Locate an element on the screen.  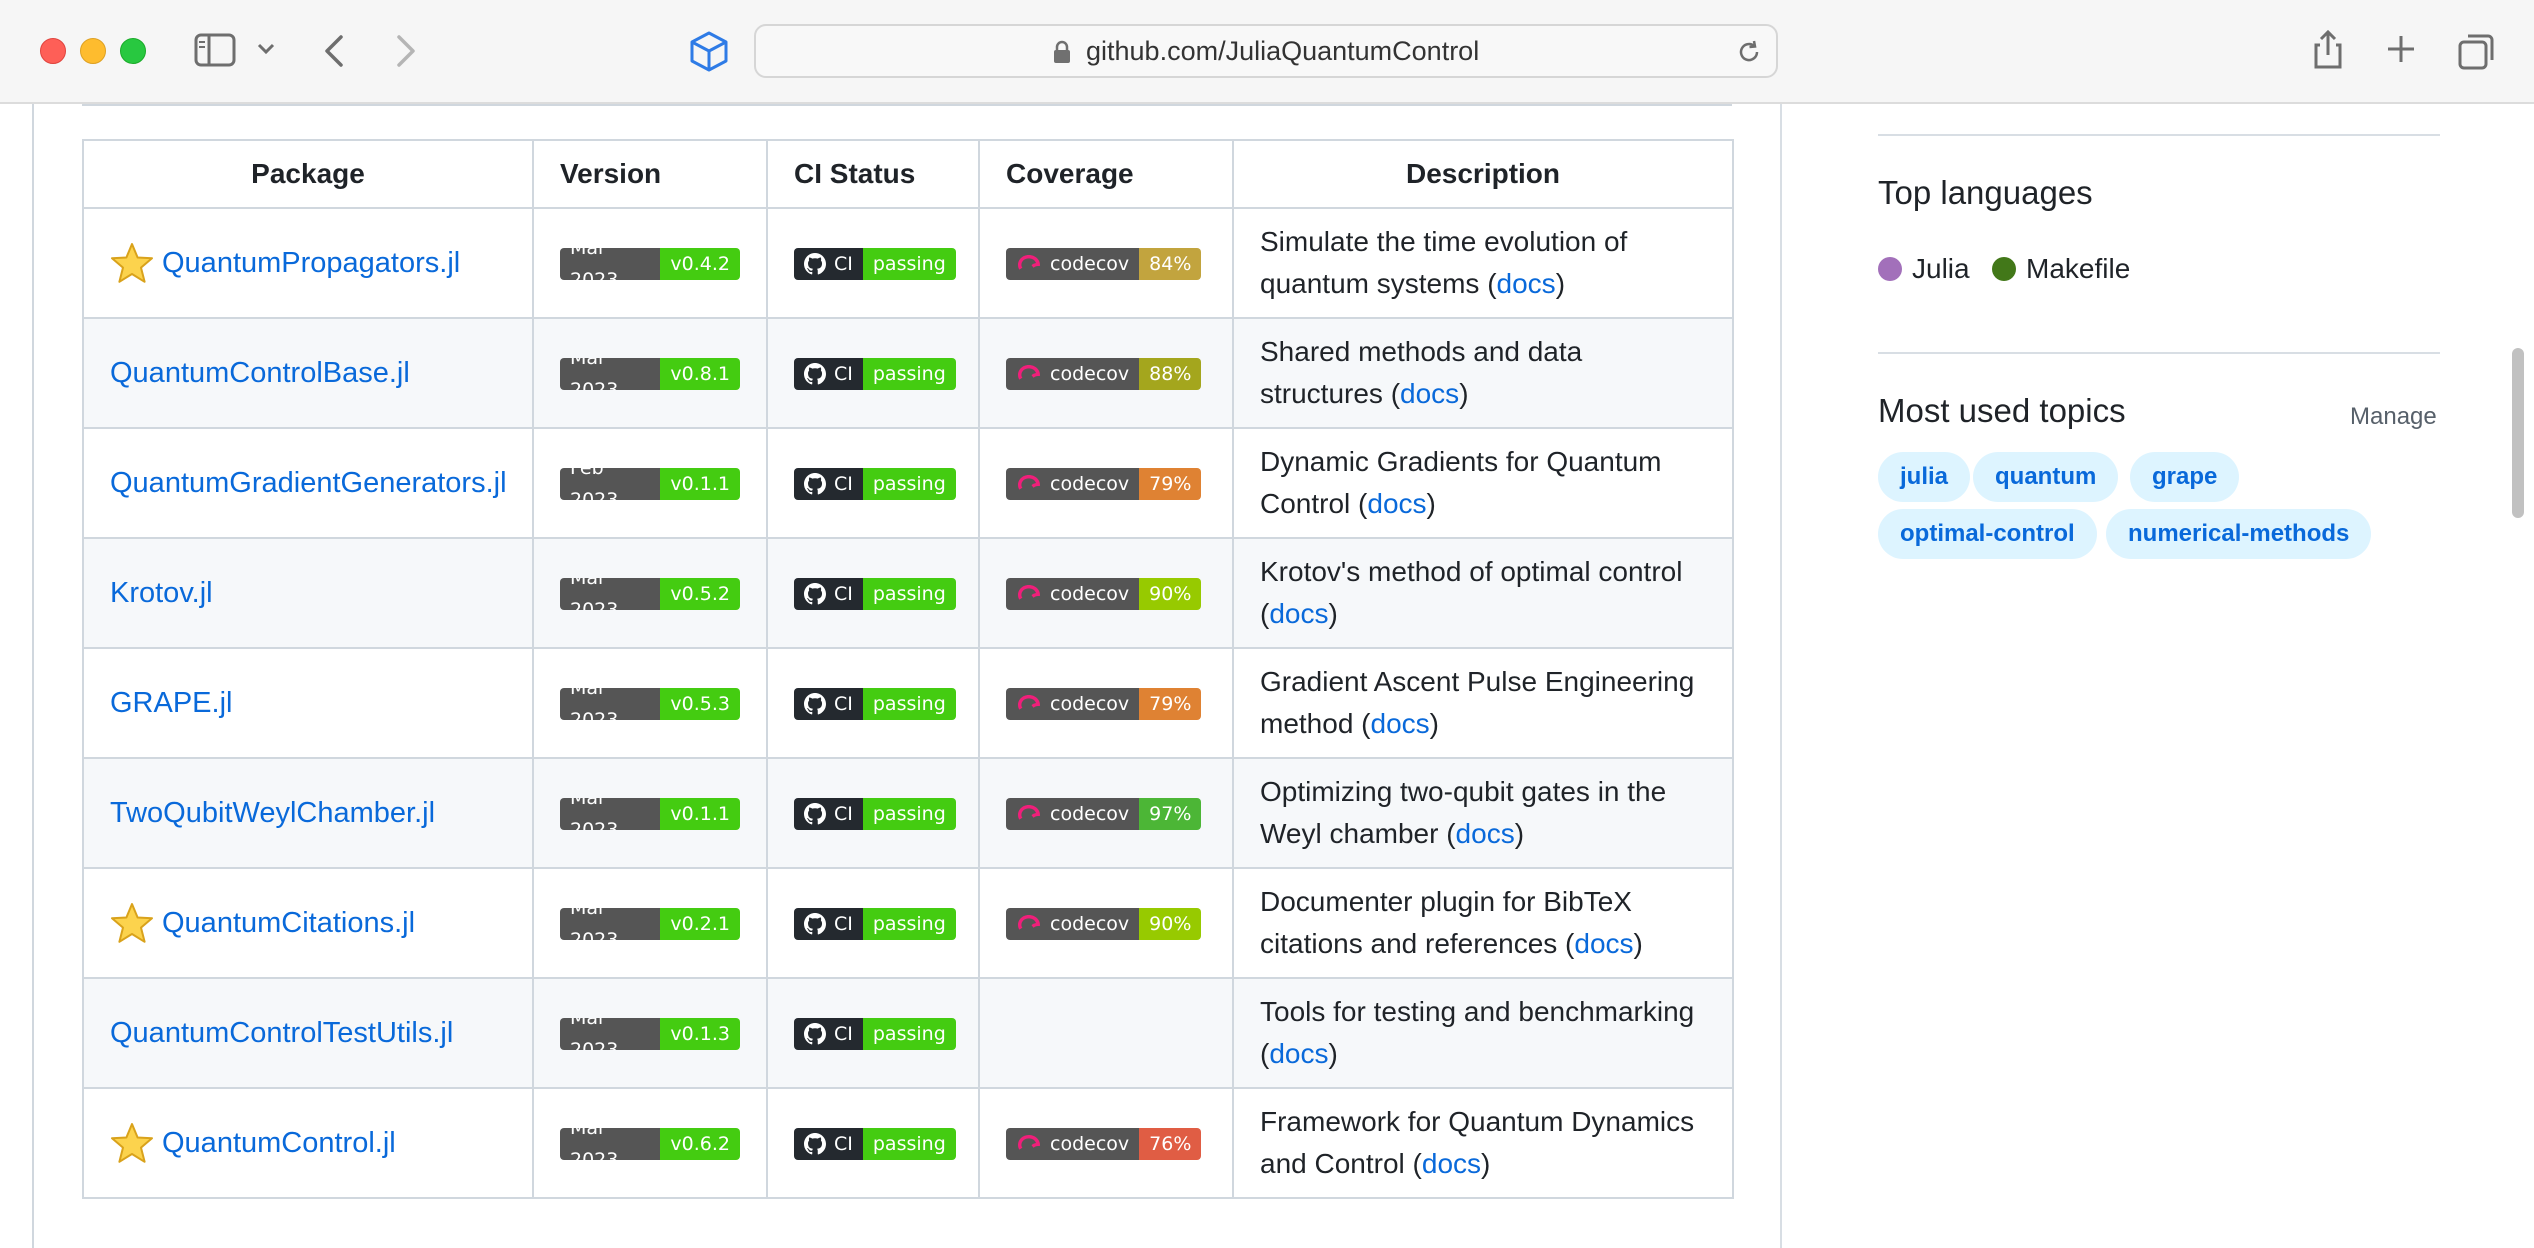
version-badge: Mar 2023 v0.1.1 is located at coordinates (650, 813).